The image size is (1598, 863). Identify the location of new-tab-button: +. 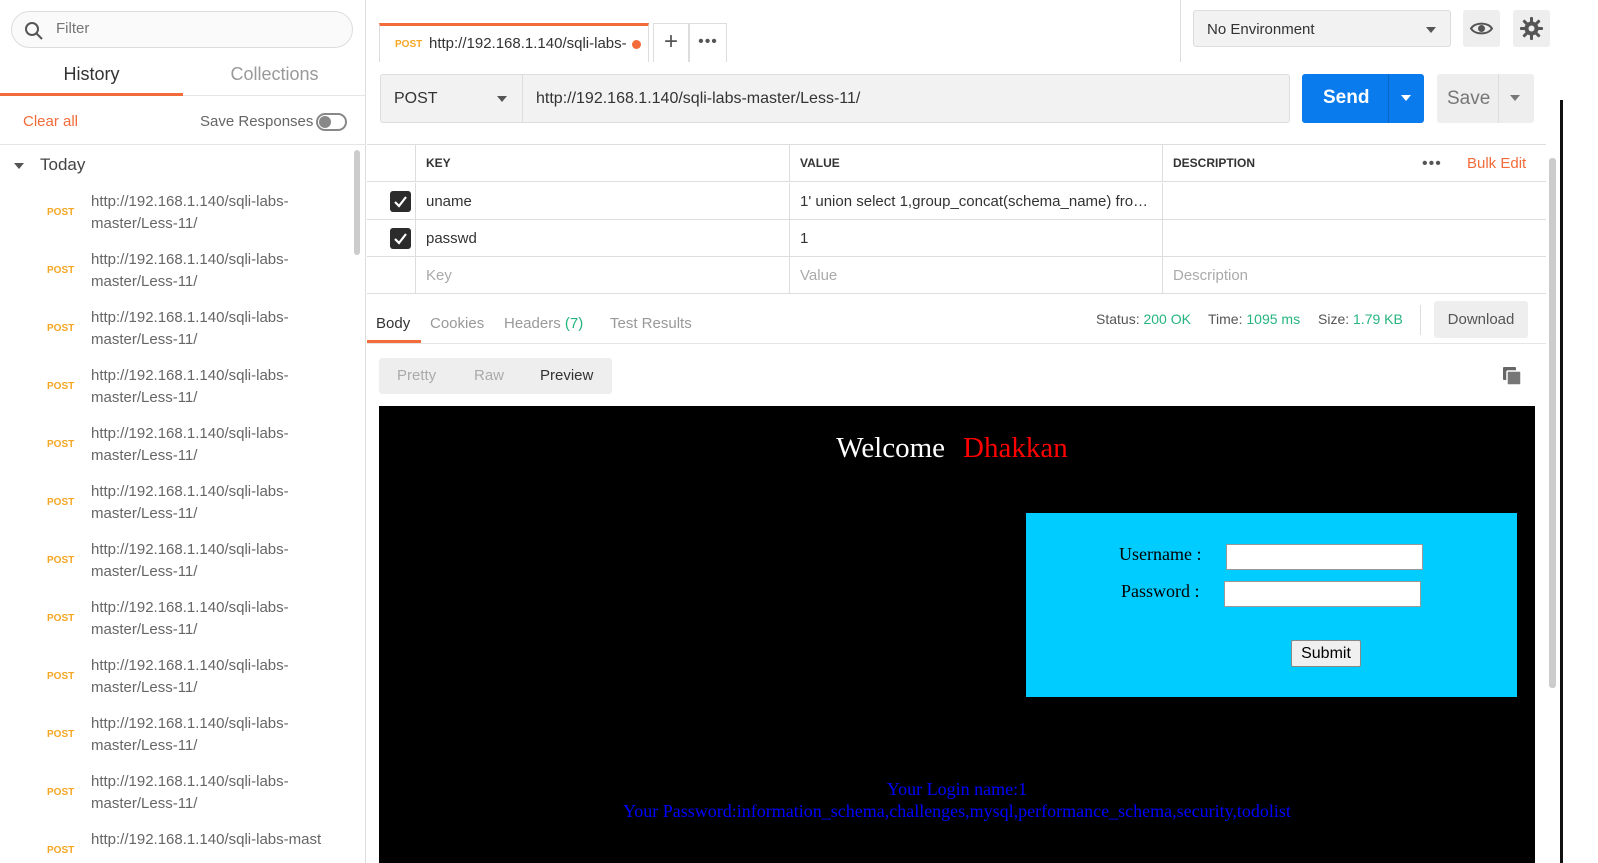
(671, 42).